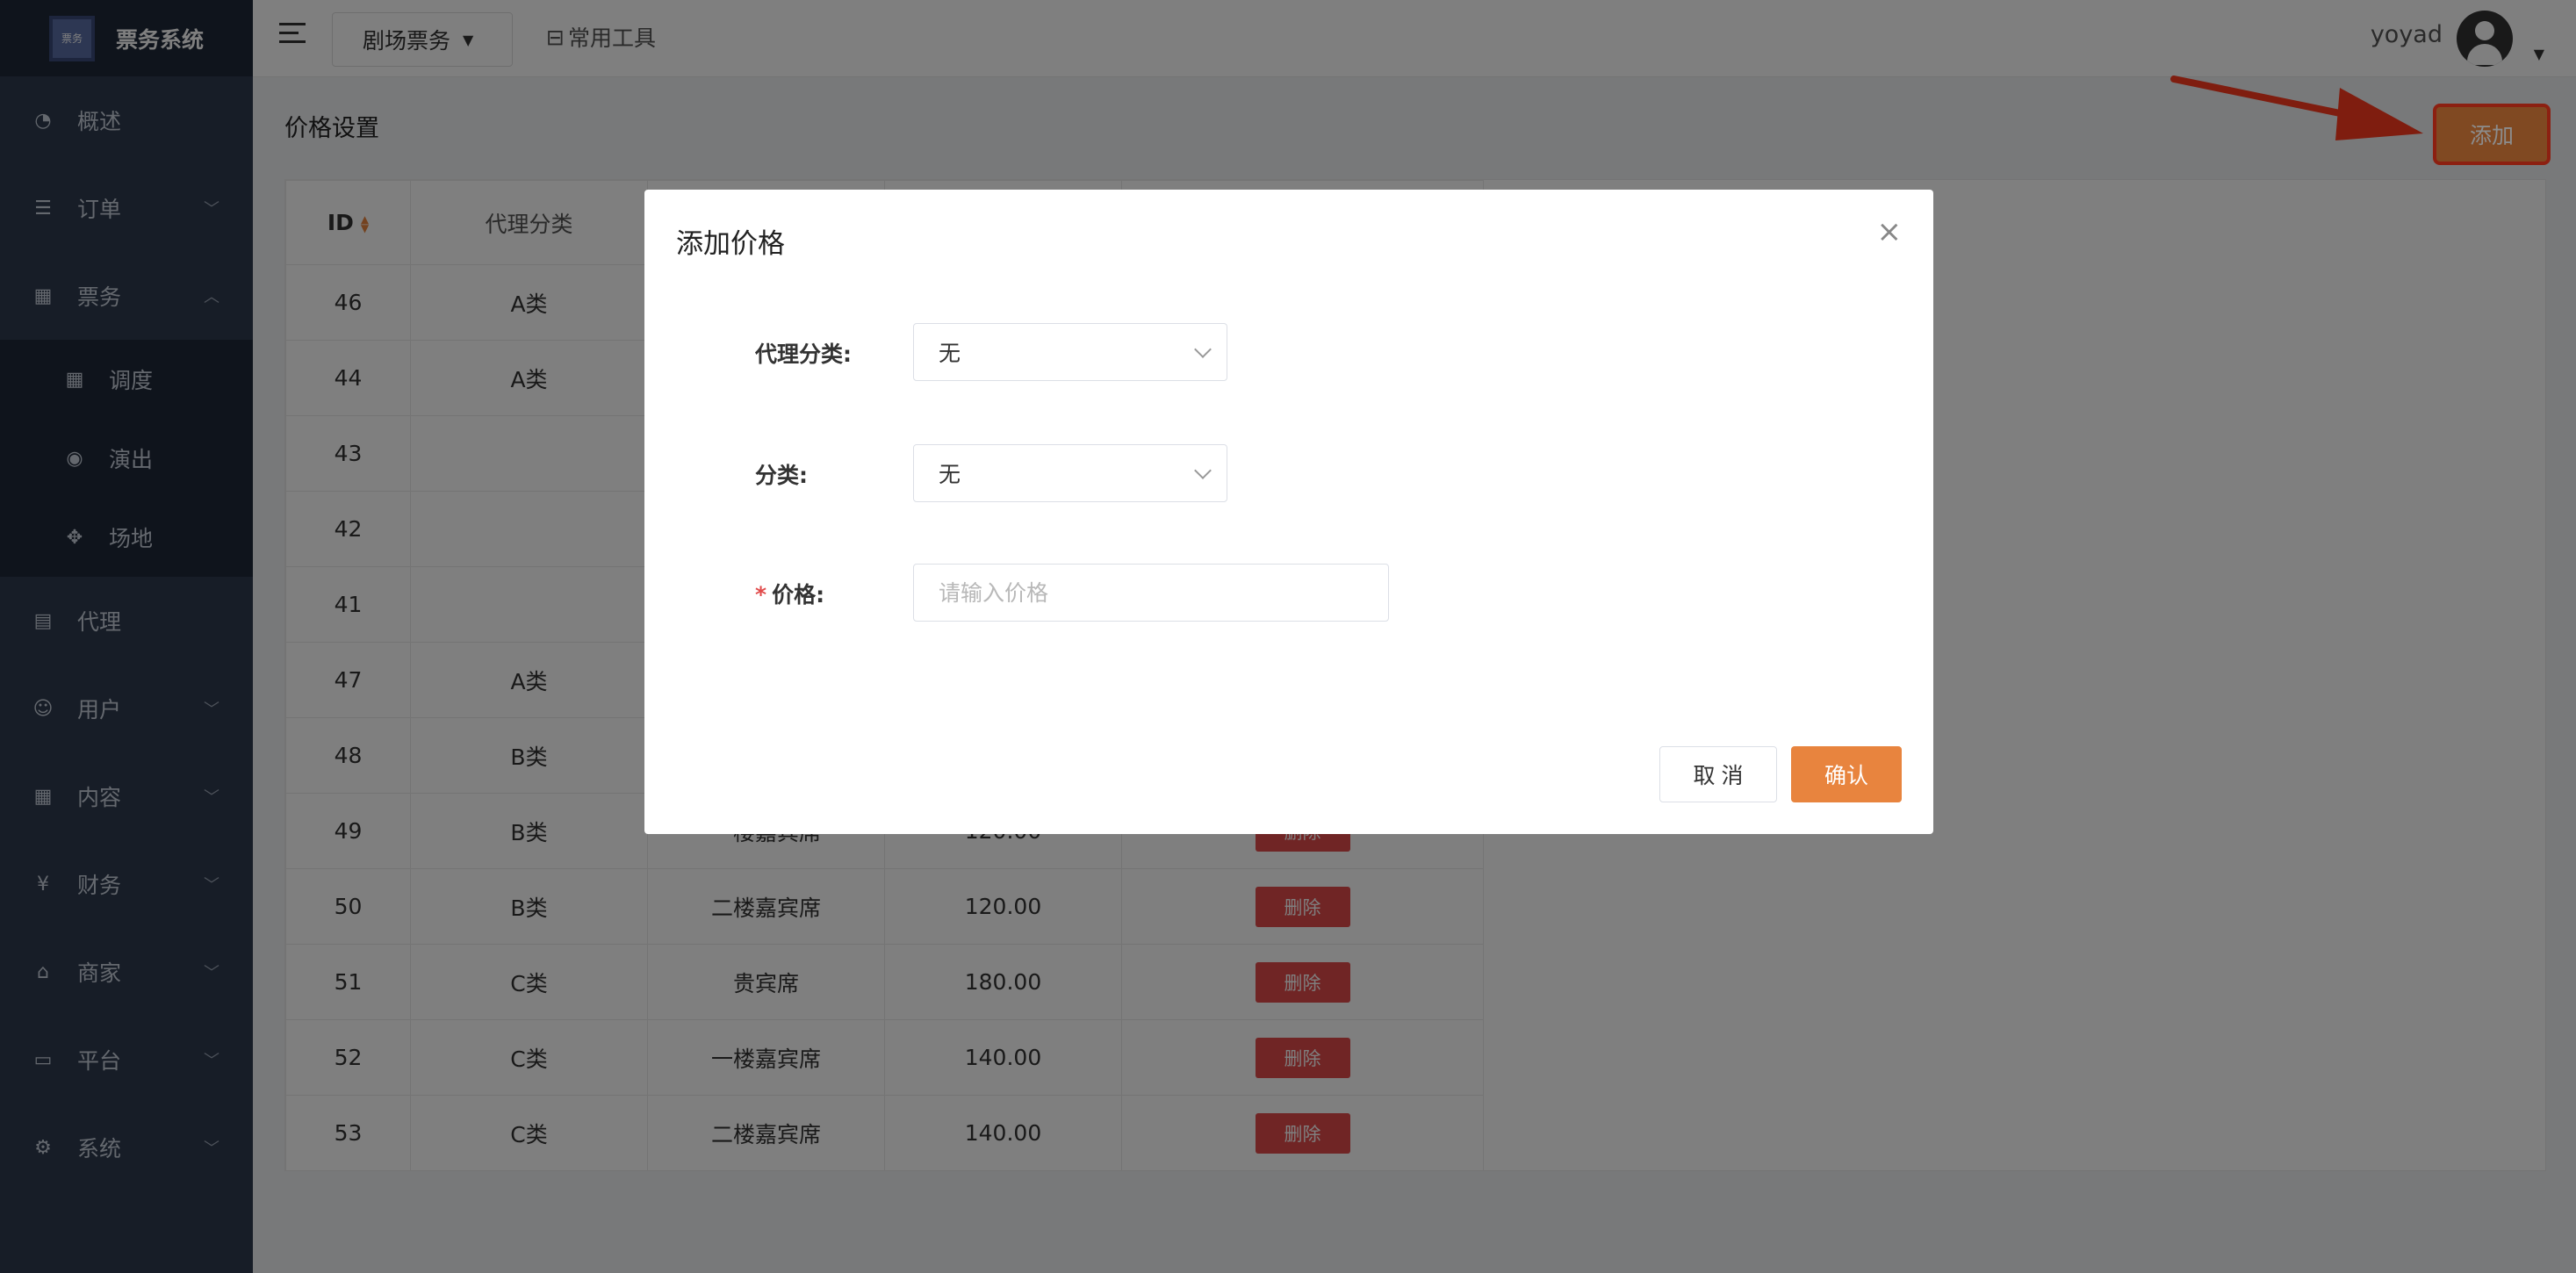 This screenshot has width=2576, height=1273. What do you see at coordinates (1151, 593) in the screenshot?
I see `price-input` at bounding box center [1151, 593].